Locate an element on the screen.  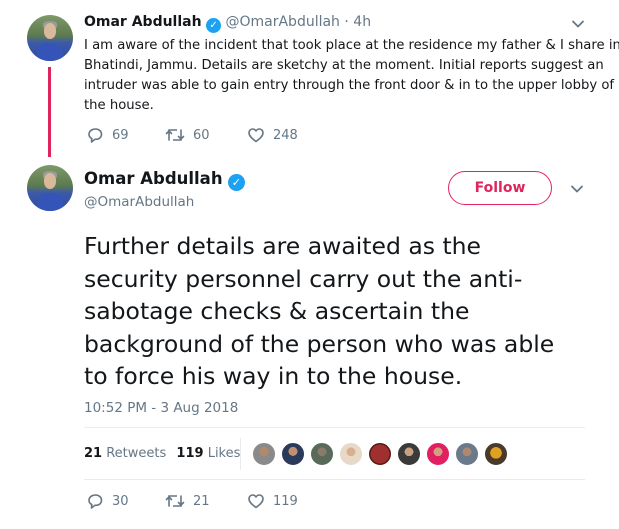
main-author-name: Omar Abdullah is located at coordinates (153, 178).